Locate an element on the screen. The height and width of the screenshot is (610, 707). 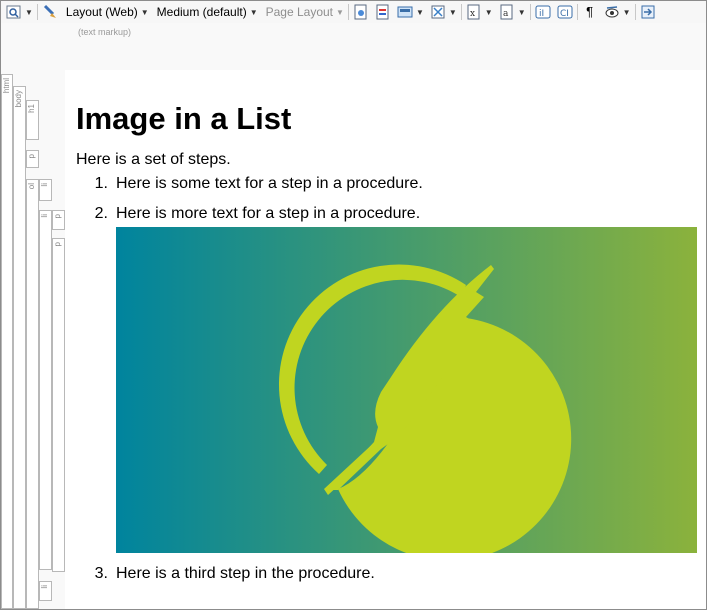
preview-icon is located at coordinates (361, 12).